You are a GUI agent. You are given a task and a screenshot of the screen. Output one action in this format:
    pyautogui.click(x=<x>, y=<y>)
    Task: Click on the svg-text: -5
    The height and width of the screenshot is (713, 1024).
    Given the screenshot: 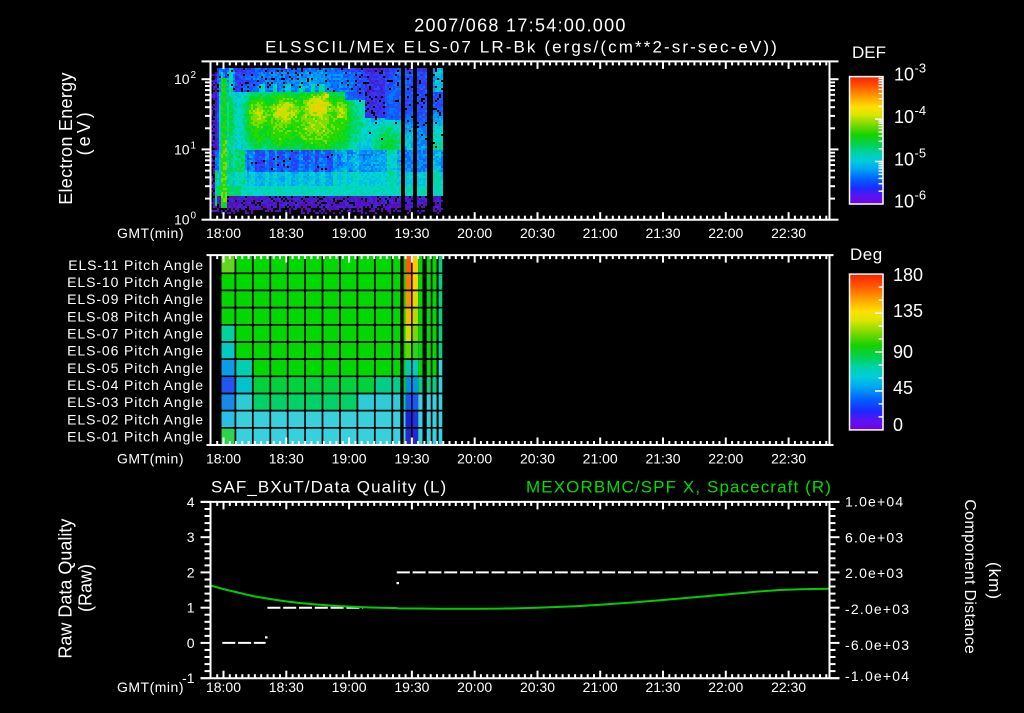 What is the action you would take?
    pyautogui.click(x=921, y=152)
    